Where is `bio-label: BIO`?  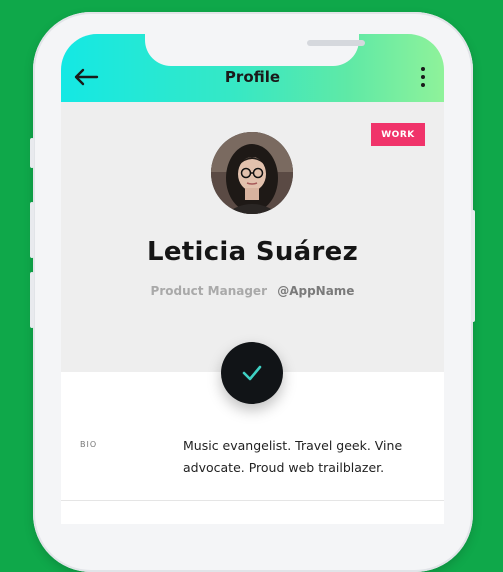 bio-label: BIO is located at coordinates (89, 444).